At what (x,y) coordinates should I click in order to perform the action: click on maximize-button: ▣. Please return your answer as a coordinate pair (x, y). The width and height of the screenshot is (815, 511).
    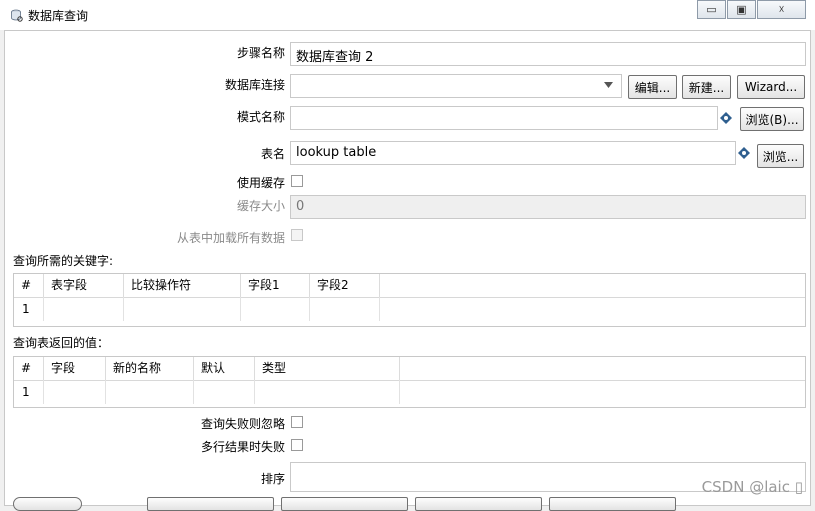
    Looking at the image, I should click on (741, 9).